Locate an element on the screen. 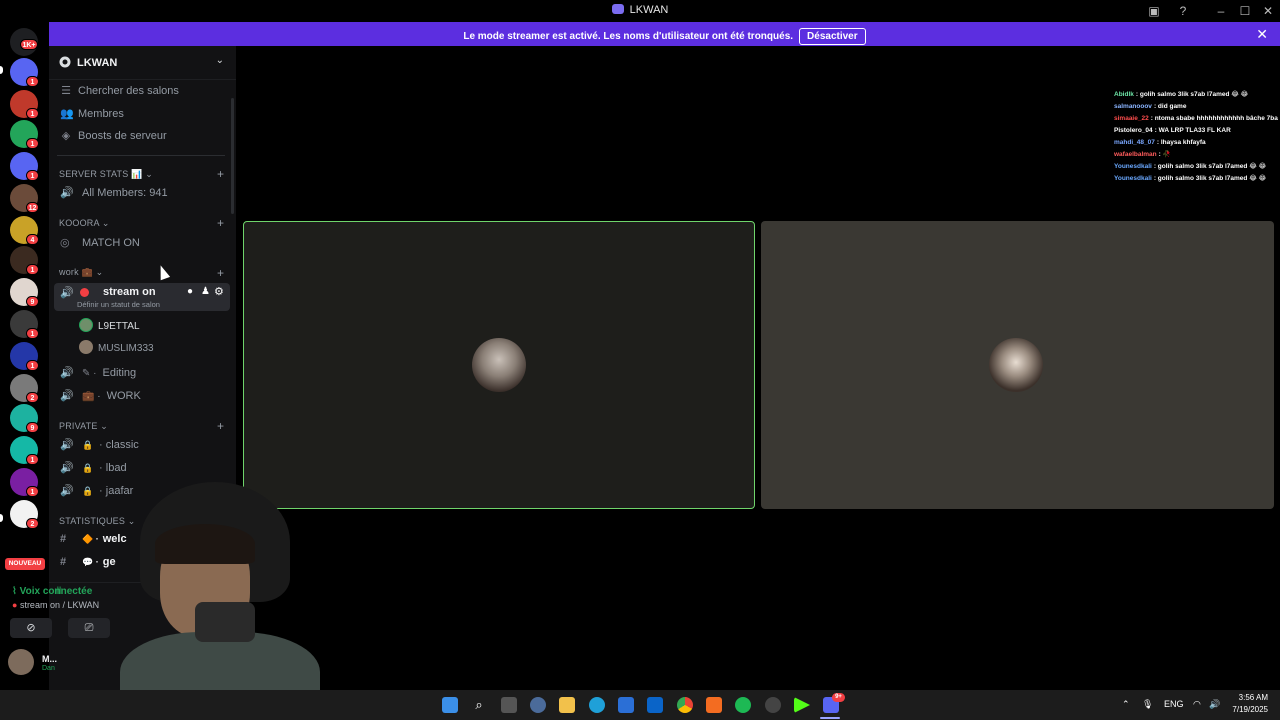  hash-icon: # is located at coordinates (63, 539).